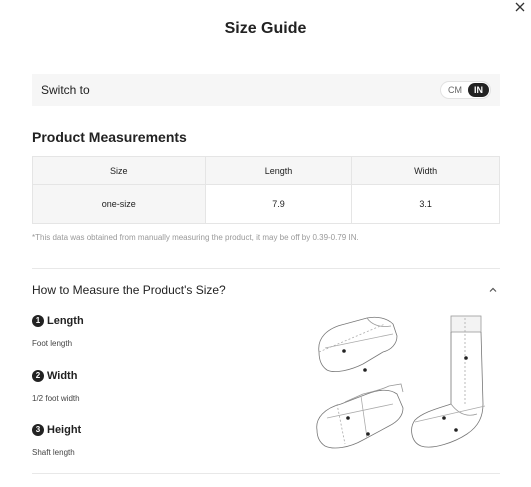 The height and width of the screenshot is (487, 531). Describe the element at coordinates (62, 376) in the screenshot. I see `step-name: Width` at that location.